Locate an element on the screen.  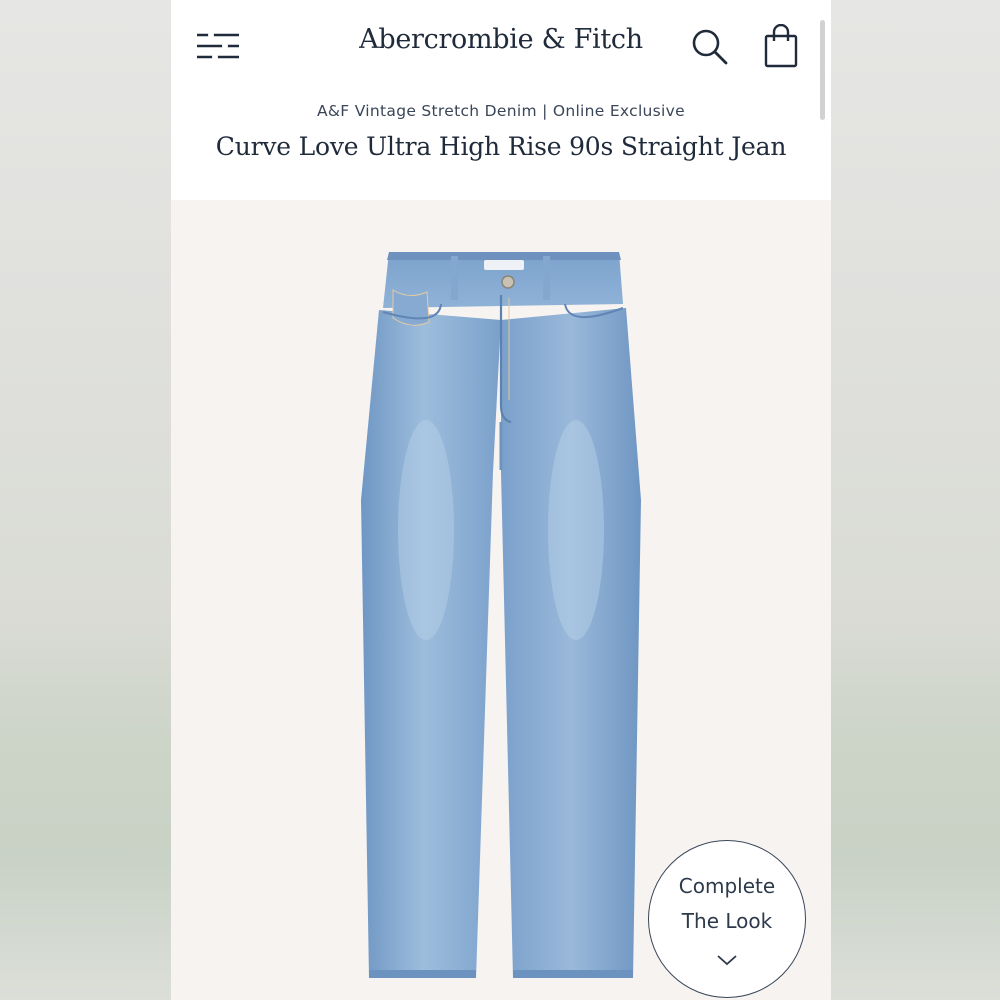
search-icon is located at coordinates (710, 47).